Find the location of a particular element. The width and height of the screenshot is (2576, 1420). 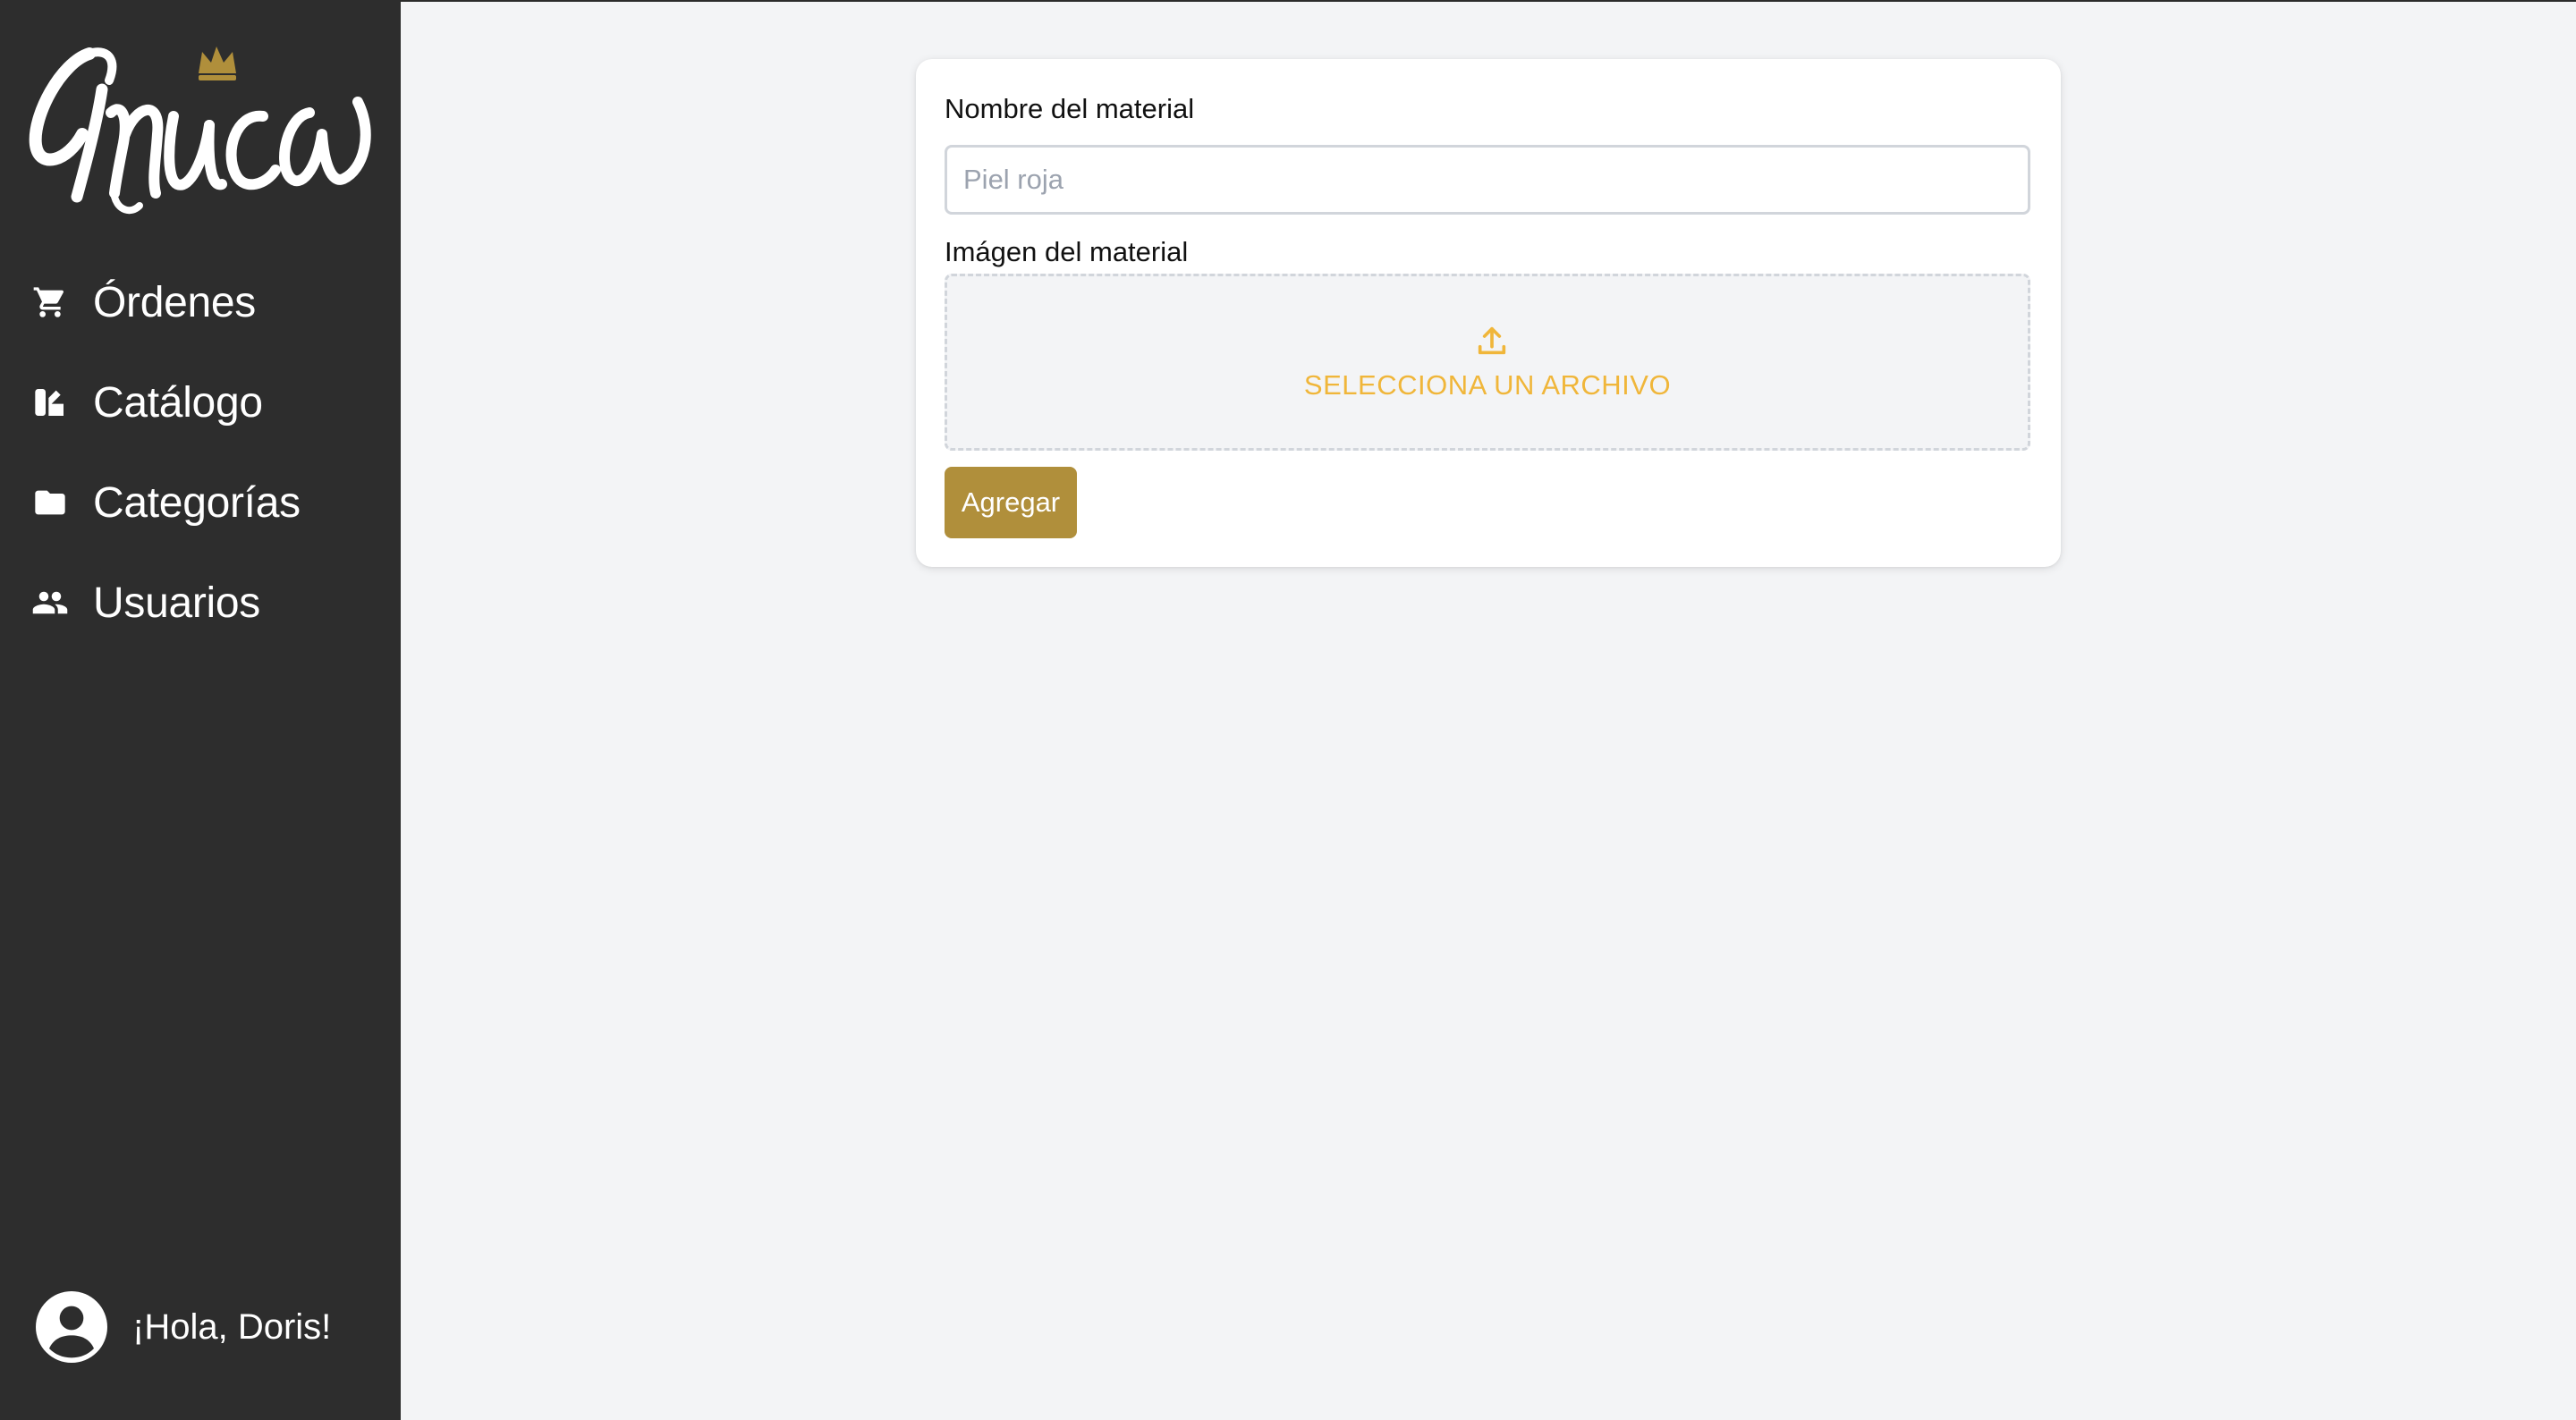

sidebar-item-label: Categorías is located at coordinates (197, 503).